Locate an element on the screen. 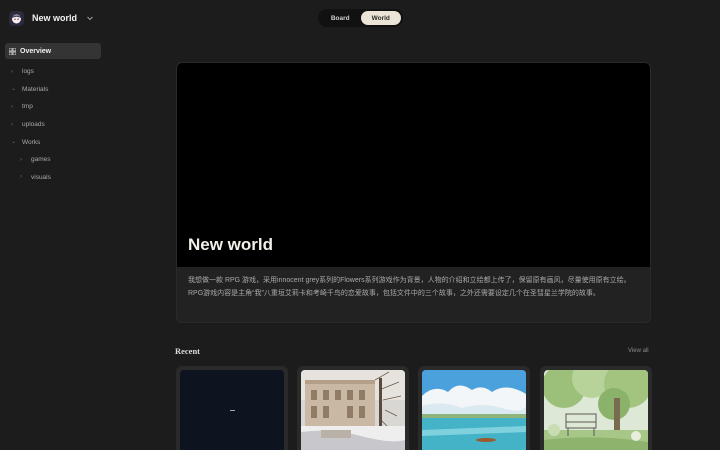  sidebar-item-logs: › logs is located at coordinates (53, 72).